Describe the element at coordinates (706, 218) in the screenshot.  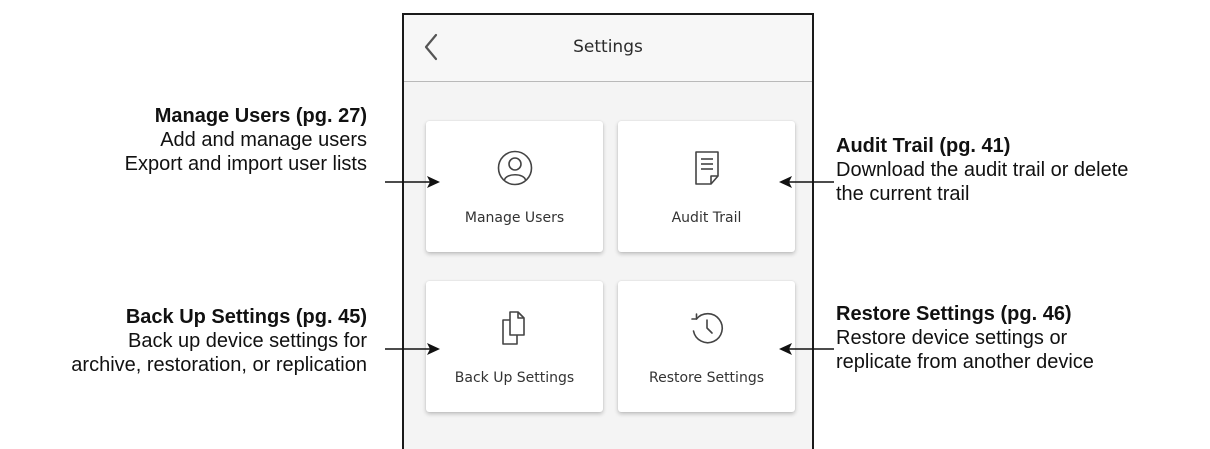
I see `audit-trail-label: Audit Trail` at that location.